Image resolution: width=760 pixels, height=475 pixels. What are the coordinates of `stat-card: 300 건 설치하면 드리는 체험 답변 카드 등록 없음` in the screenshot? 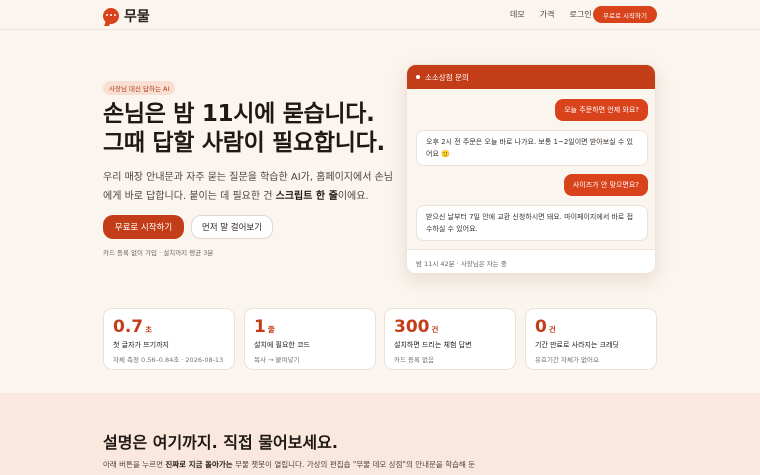 It's located at (450, 339).